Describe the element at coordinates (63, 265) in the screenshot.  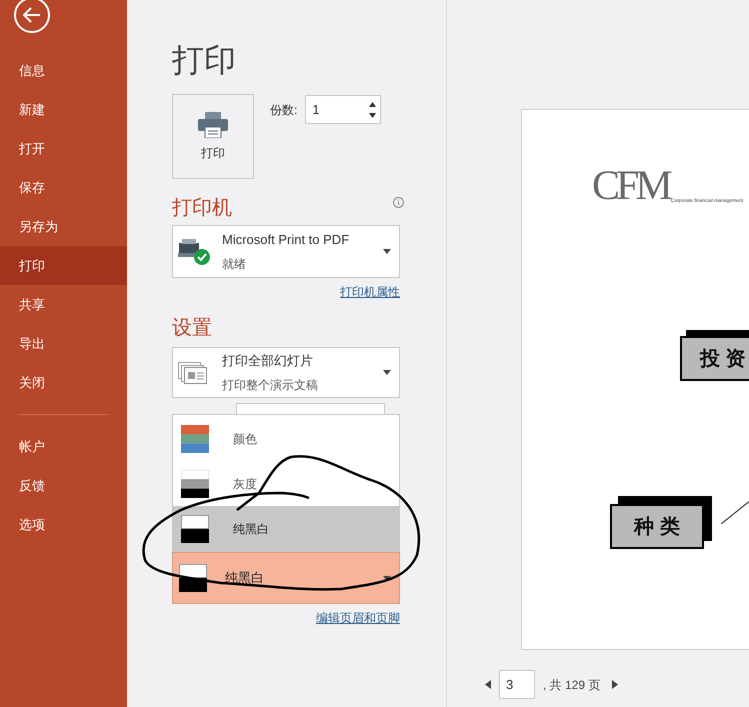
I see `sidebar-item: 打印` at that location.